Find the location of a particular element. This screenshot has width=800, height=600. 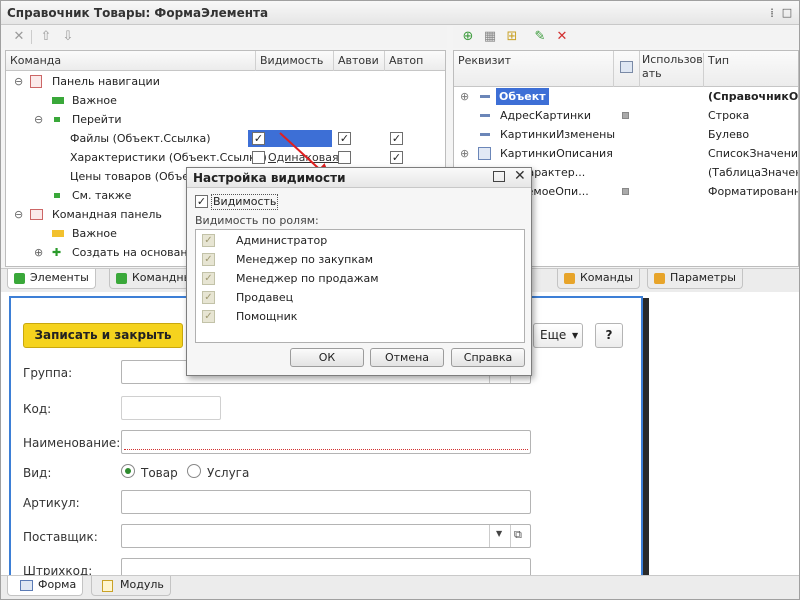

add-column-icon: ▦ is located at coordinates (490, 37).